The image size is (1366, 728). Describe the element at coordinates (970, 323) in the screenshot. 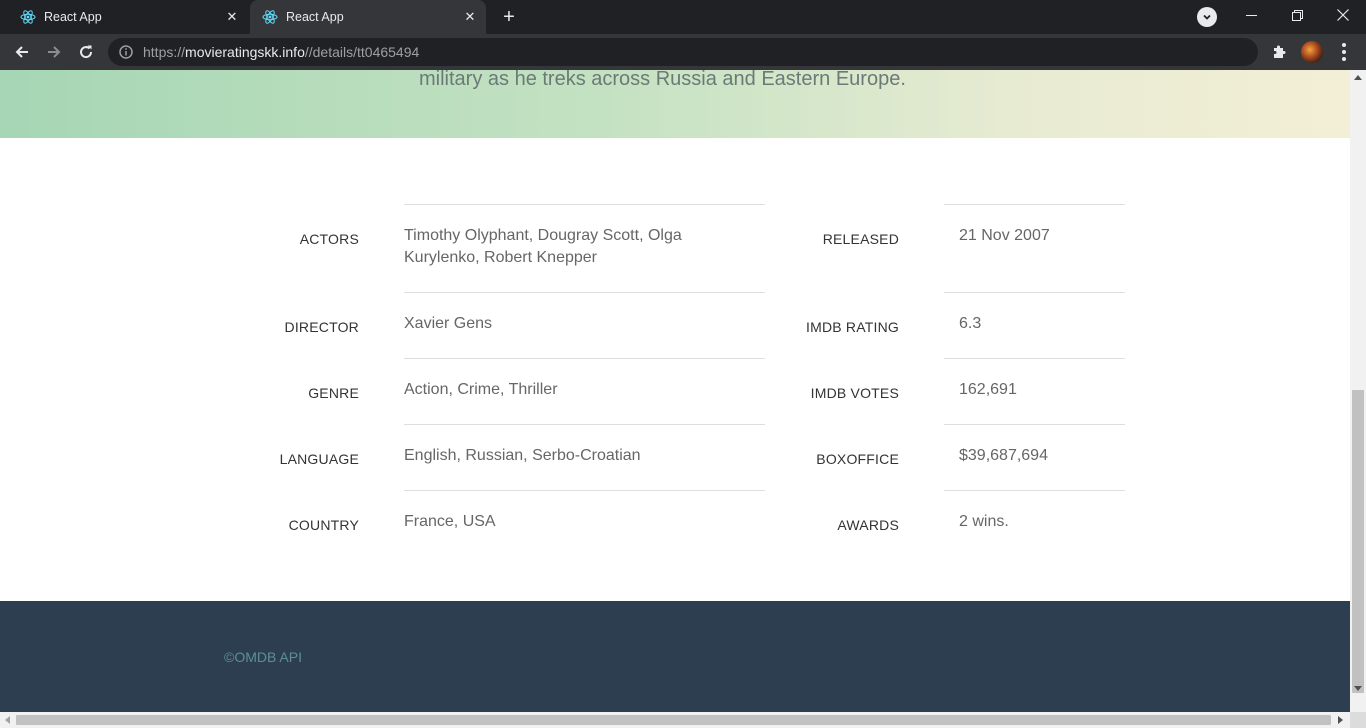

I see `detail-value-imdb-rating: 6.3` at that location.